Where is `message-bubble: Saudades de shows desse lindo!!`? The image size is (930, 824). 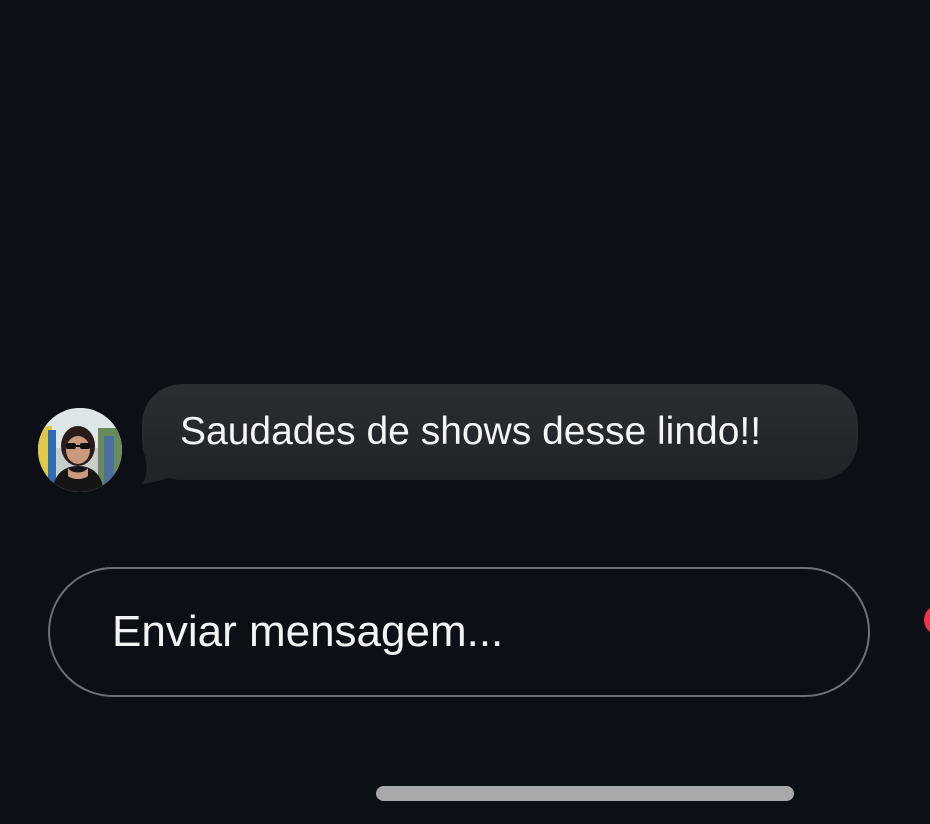 message-bubble: Saudades de shows desse lindo!! is located at coordinates (500, 432).